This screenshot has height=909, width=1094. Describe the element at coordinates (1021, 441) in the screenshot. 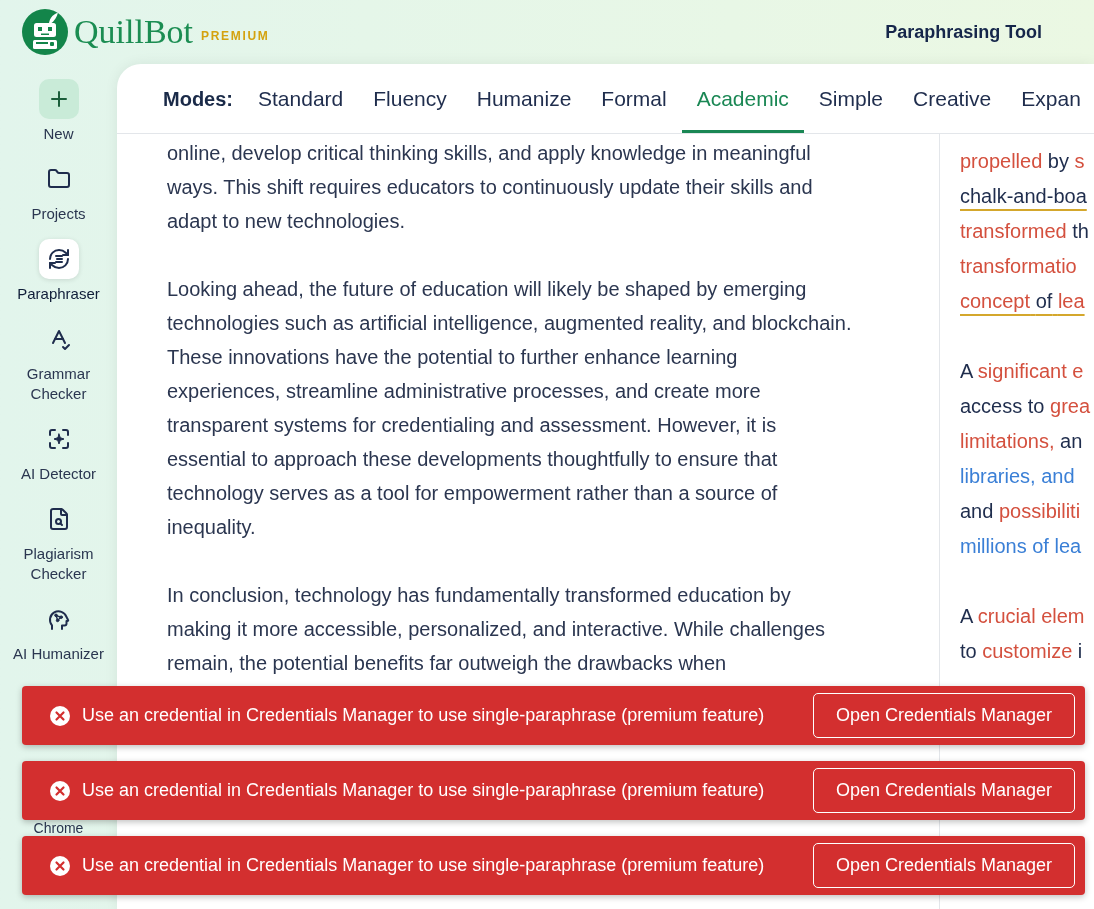

I see `output-line: limitations, an` at that location.